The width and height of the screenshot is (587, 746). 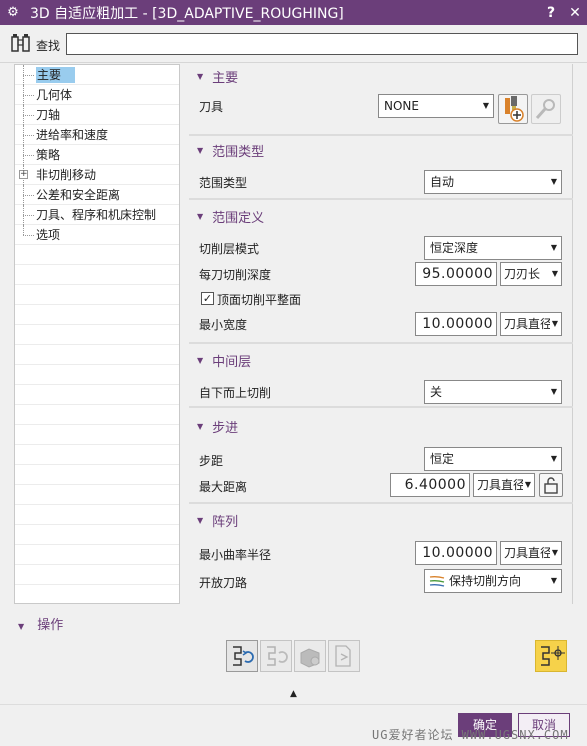 What do you see at coordinates (493, 459) in the screenshot?
I see `stepover-dropdown: 恒定 ▼` at bounding box center [493, 459].